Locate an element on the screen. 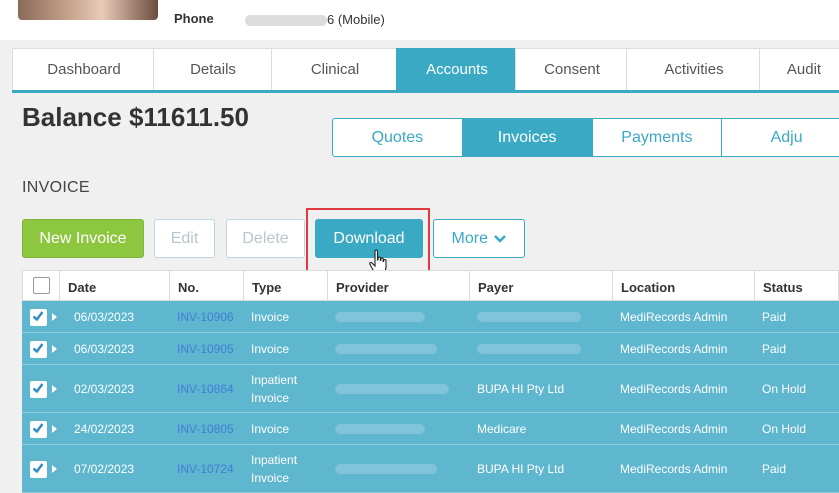 Image resolution: width=839 pixels, height=493 pixels. tab-consent: Consent is located at coordinates (572, 69).